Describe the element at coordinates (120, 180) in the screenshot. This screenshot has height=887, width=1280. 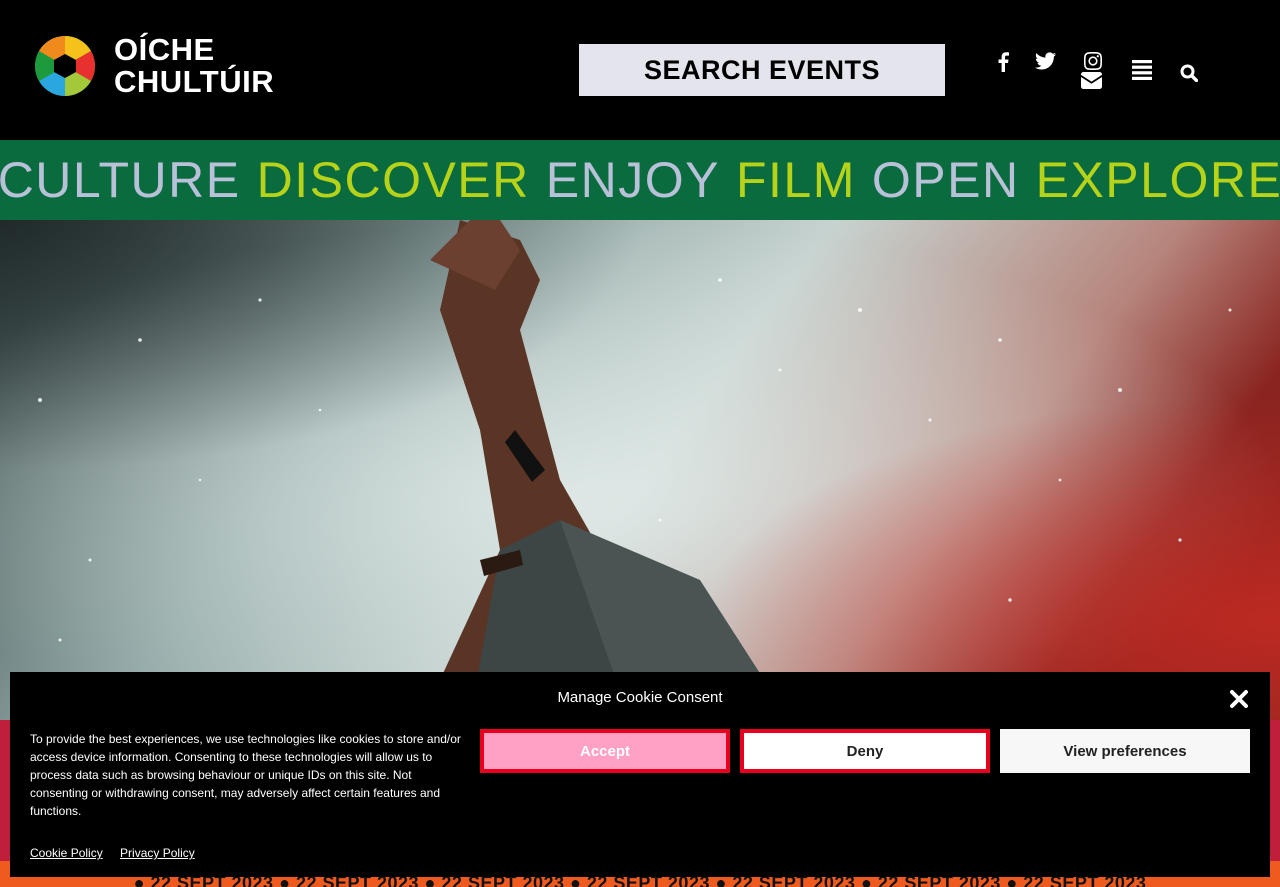
I see `ticker-word: CULTURE` at that location.